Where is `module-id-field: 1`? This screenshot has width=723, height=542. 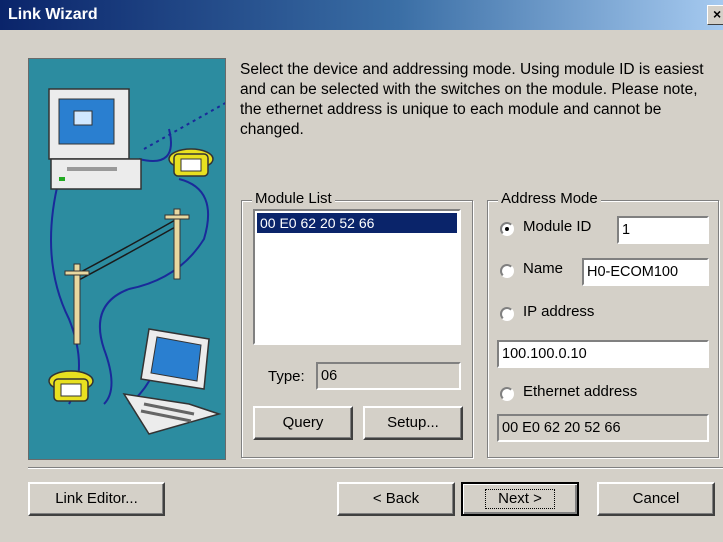
module-id-field: 1 is located at coordinates (663, 230).